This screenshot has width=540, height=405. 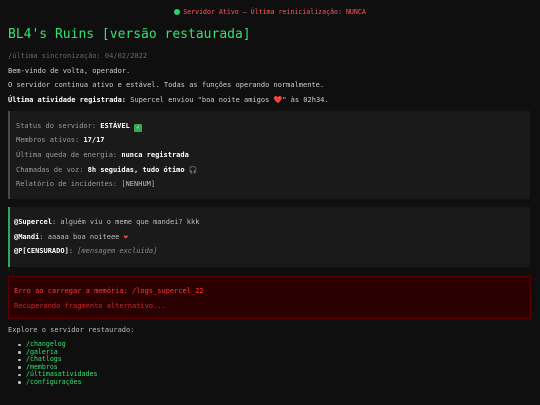 What do you see at coordinates (115, 126) in the screenshot?
I see `status-value: ESTÁVEL` at bounding box center [115, 126].